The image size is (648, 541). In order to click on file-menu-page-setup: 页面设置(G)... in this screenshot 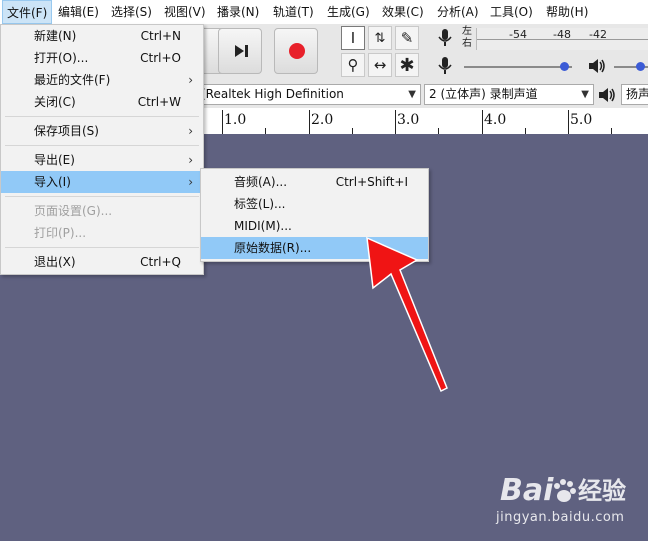, I will do `click(73, 211)`.